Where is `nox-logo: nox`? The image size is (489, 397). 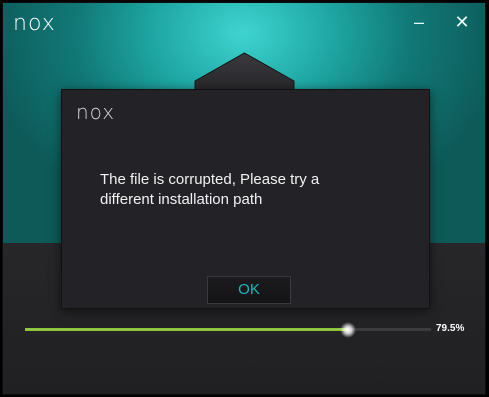
nox-logo: nox is located at coordinates (34, 23).